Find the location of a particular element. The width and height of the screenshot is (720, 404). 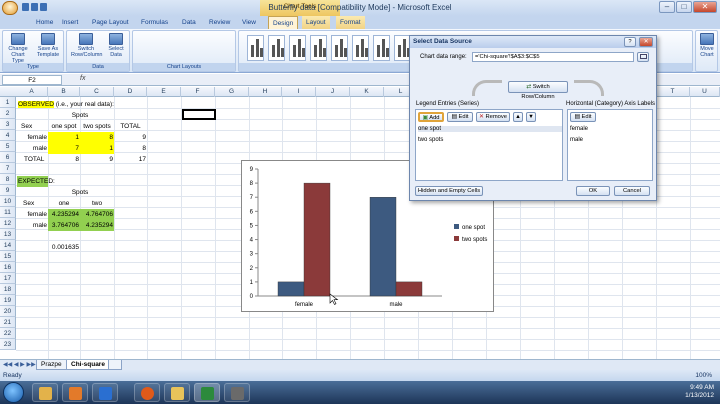

column-header-u: U is located at coordinates (705, 92).